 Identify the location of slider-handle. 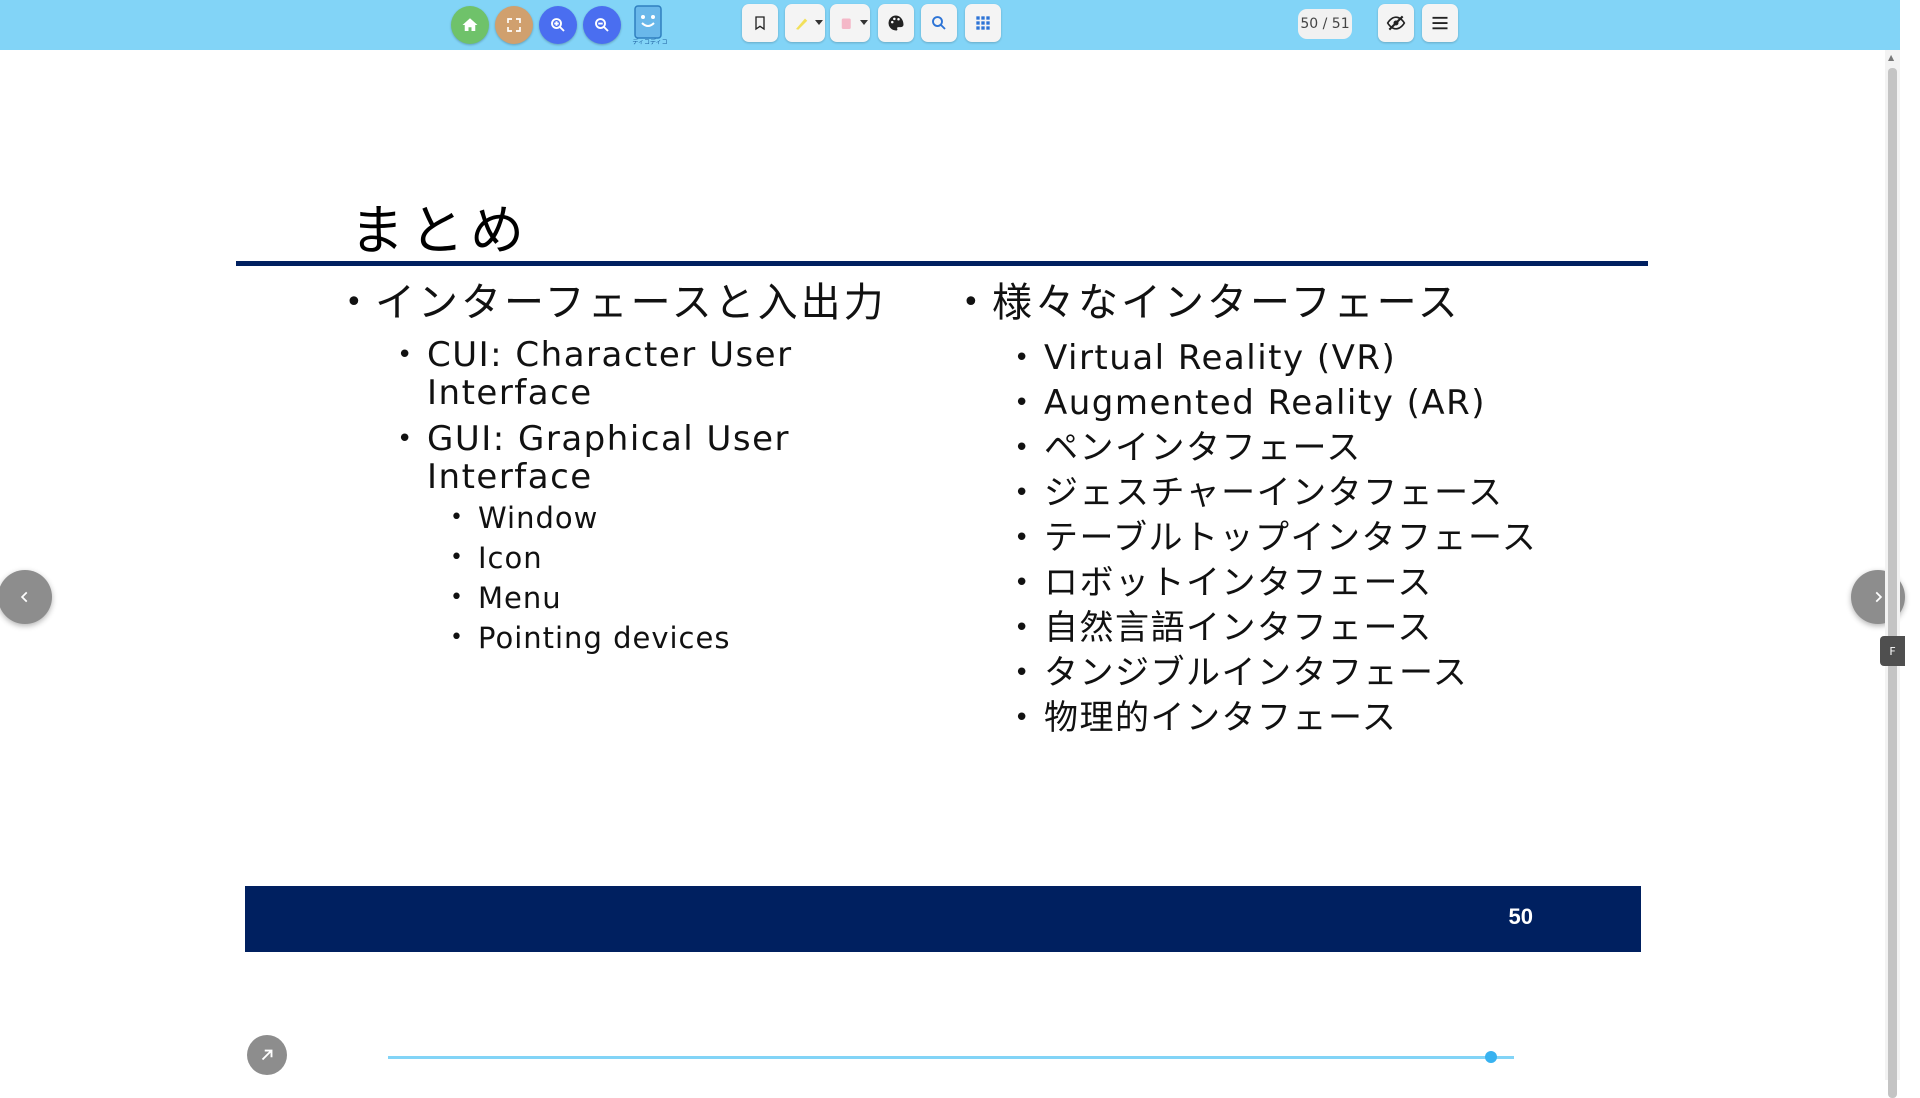
(1491, 1057).